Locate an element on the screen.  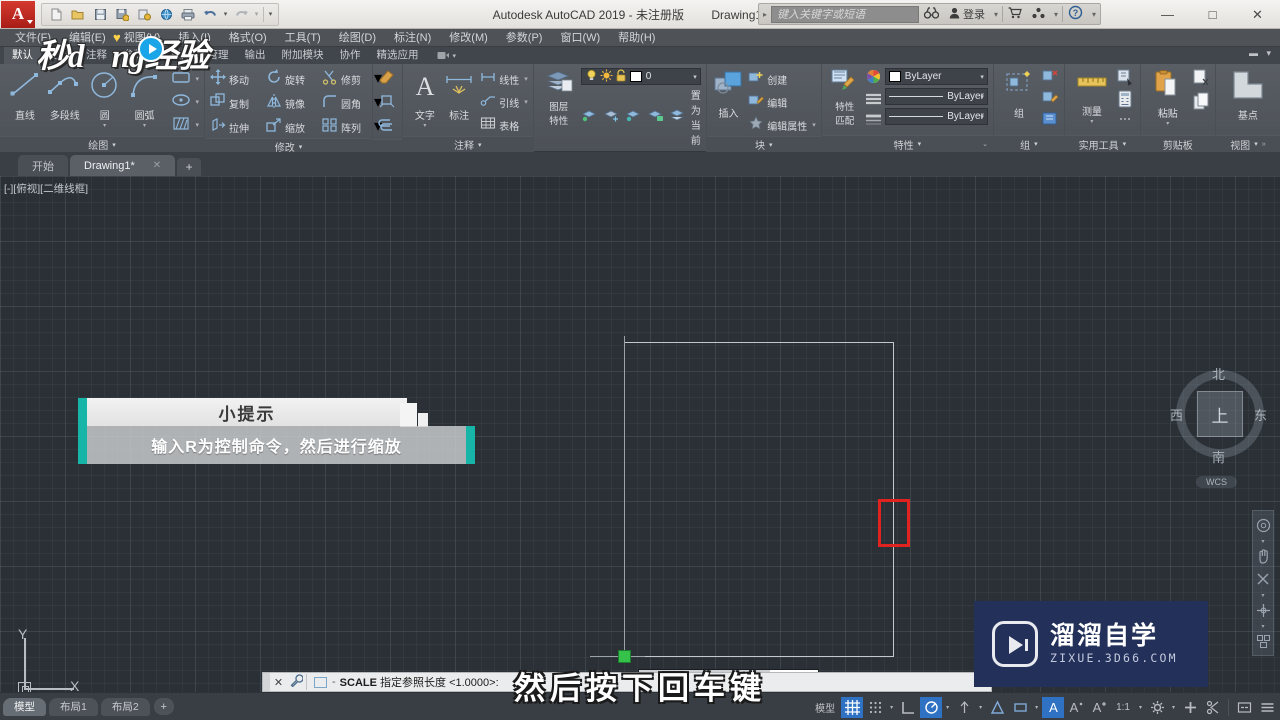
edit-attribute-dropdown-icon: ▾ is located at coordinates (814, 125).